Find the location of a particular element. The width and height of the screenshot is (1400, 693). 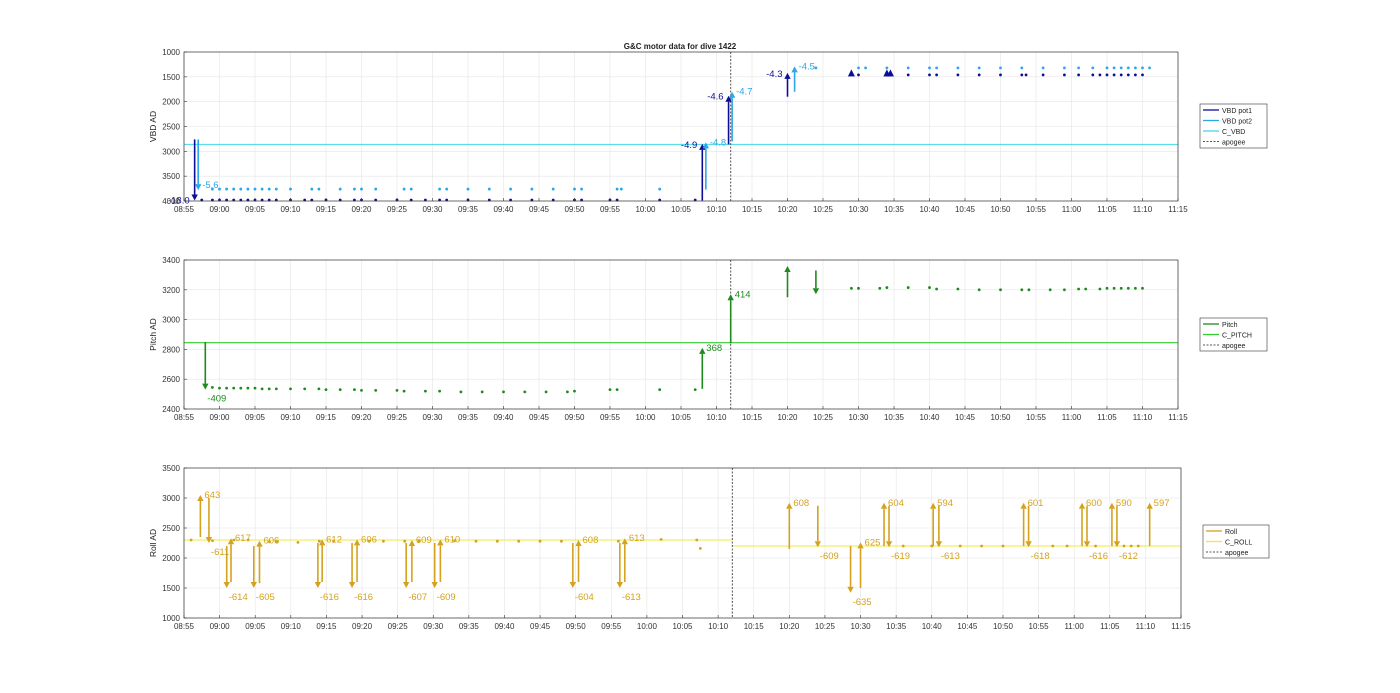

x-tick-label: 10:50 is located at coordinates (1000, 209).